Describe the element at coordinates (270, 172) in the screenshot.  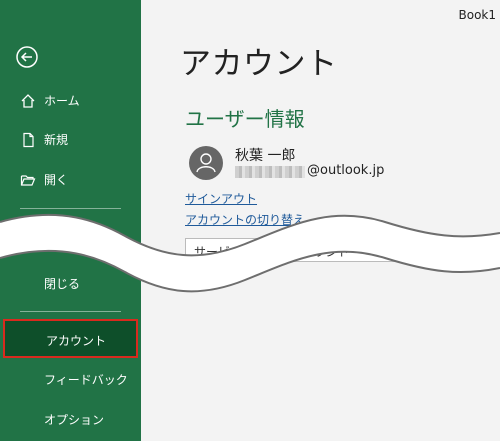
I see `email-blur` at that location.